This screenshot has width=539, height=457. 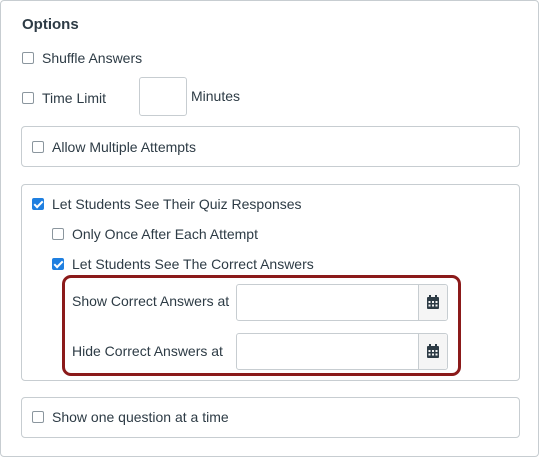 What do you see at coordinates (38, 417) in the screenshot?
I see `one-question-checkbox` at bounding box center [38, 417].